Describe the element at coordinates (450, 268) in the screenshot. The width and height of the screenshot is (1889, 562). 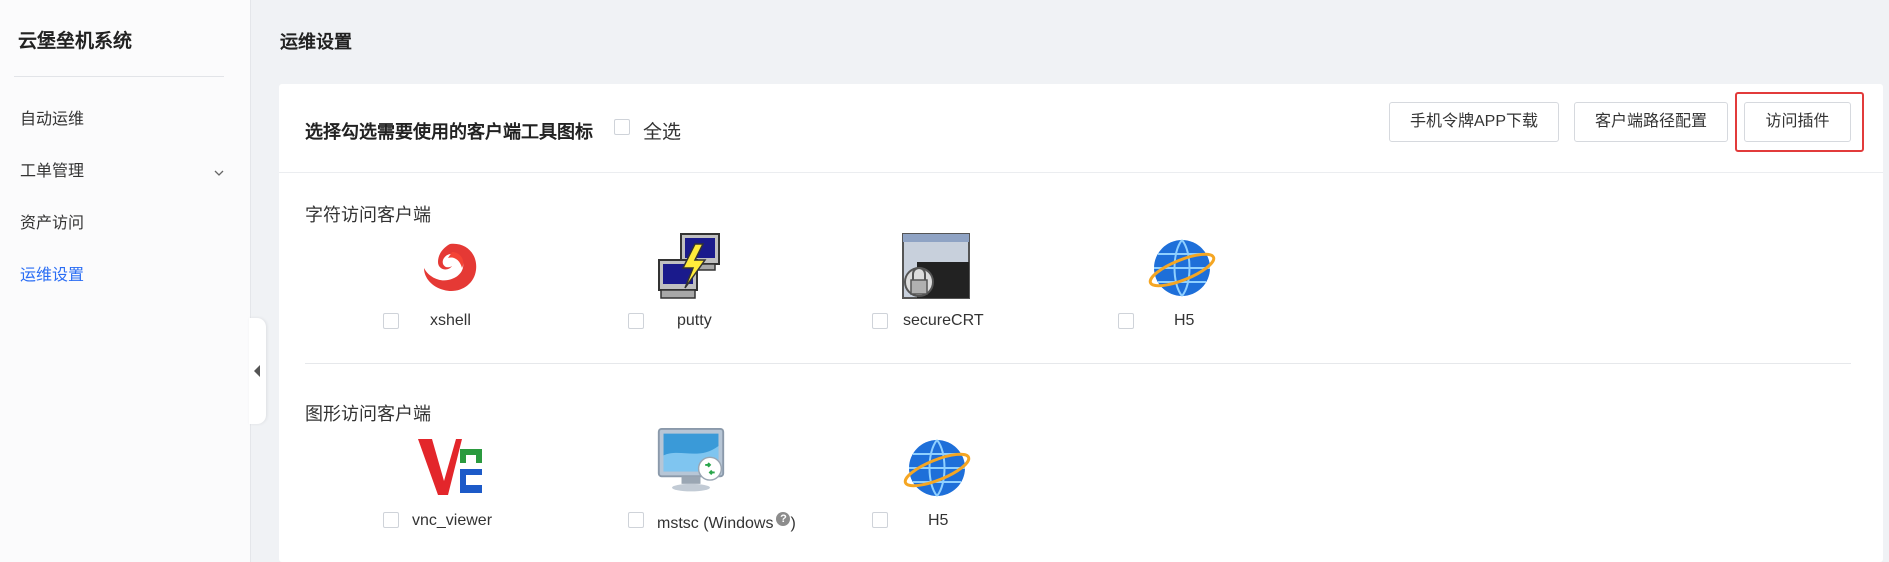
I see `xshell-icon` at that location.